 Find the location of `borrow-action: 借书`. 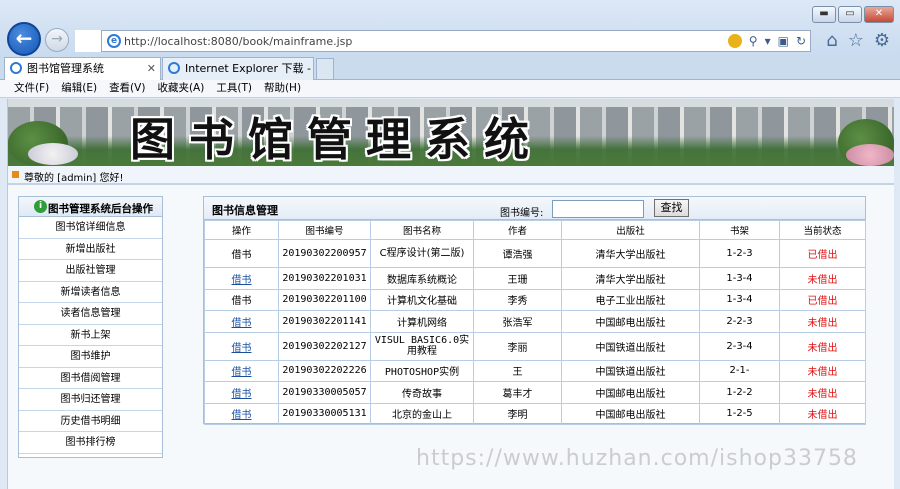

borrow-action: 借书 is located at coordinates (241, 253).